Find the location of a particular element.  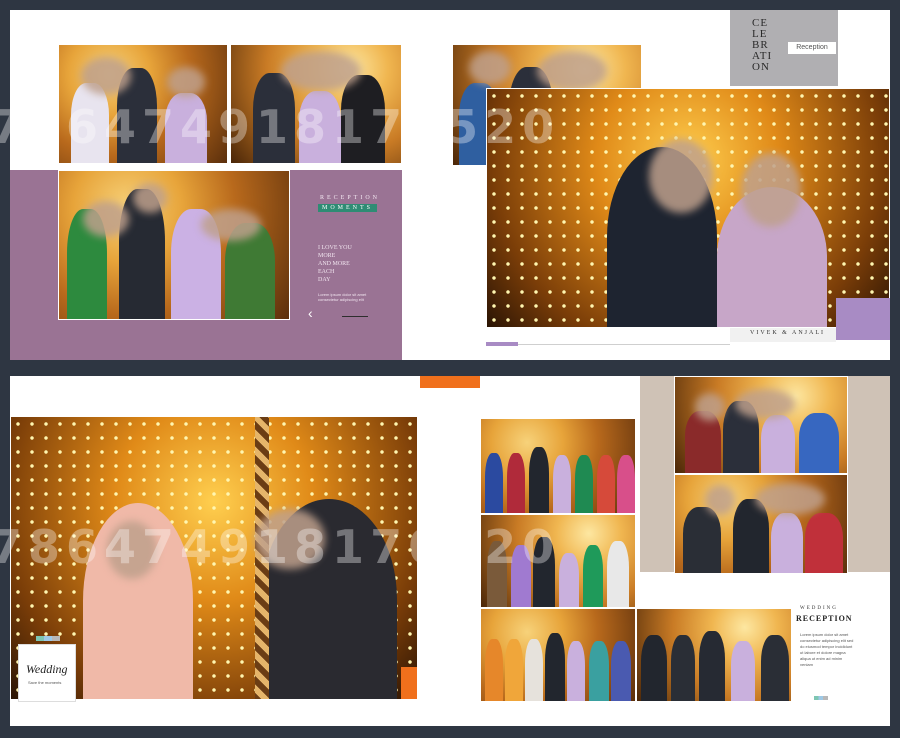

reception-title-large: RECEPTION is located at coordinates (824, 618).